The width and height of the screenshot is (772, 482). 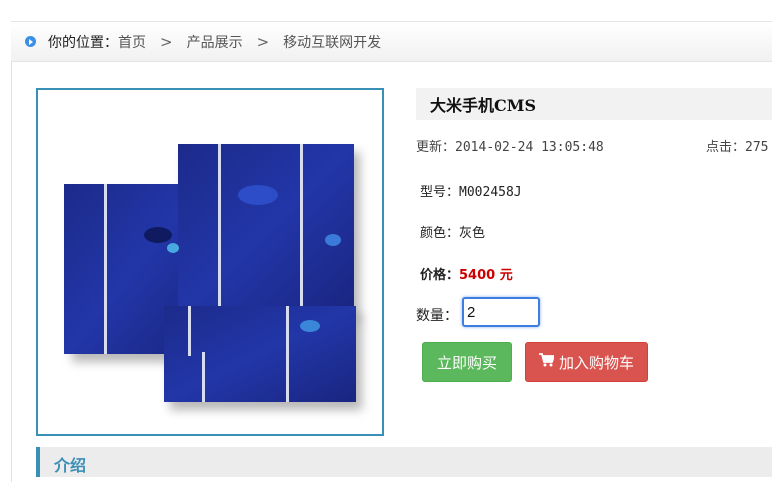 I want to click on updated-meta: 更新：2014-02-24 13:05:48, so click(x=510, y=145).